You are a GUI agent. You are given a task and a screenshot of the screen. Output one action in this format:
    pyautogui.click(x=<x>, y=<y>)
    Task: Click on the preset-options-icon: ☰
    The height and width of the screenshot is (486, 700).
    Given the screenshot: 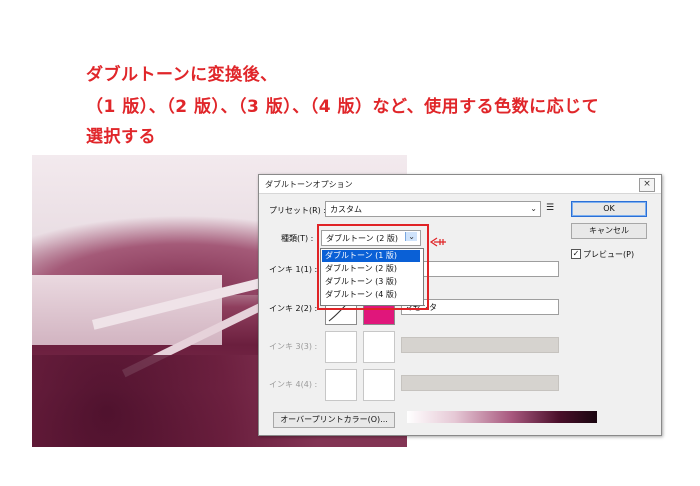 What is the action you would take?
    pyautogui.click(x=550, y=208)
    